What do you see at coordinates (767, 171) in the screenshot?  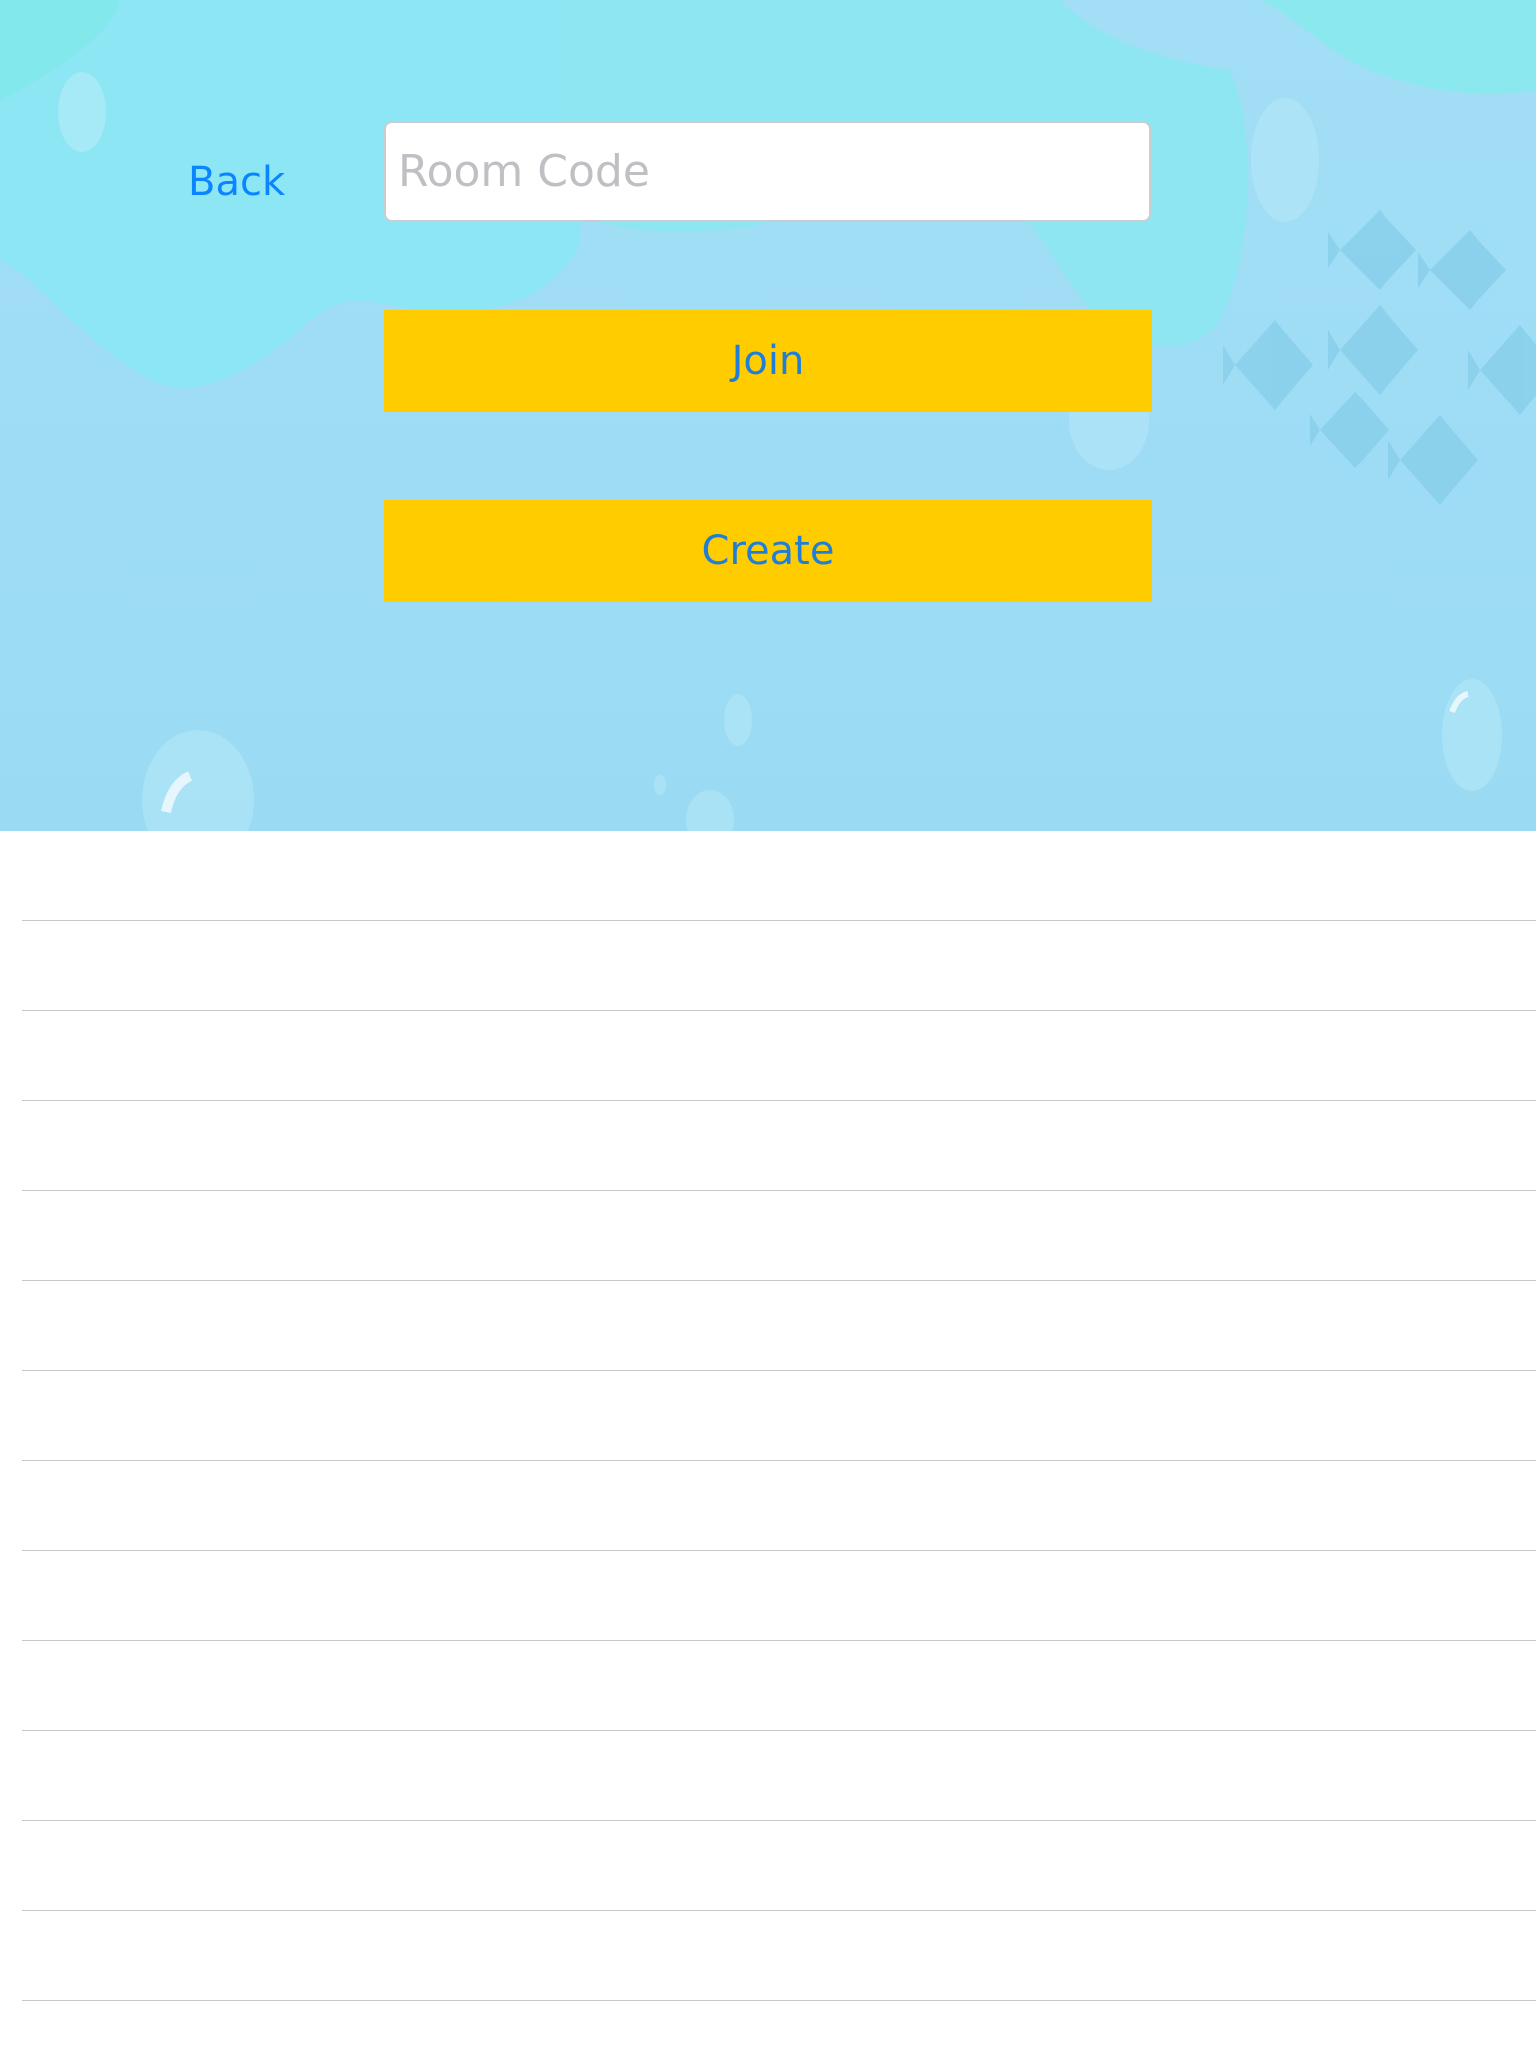 I see `room-code-input` at bounding box center [767, 171].